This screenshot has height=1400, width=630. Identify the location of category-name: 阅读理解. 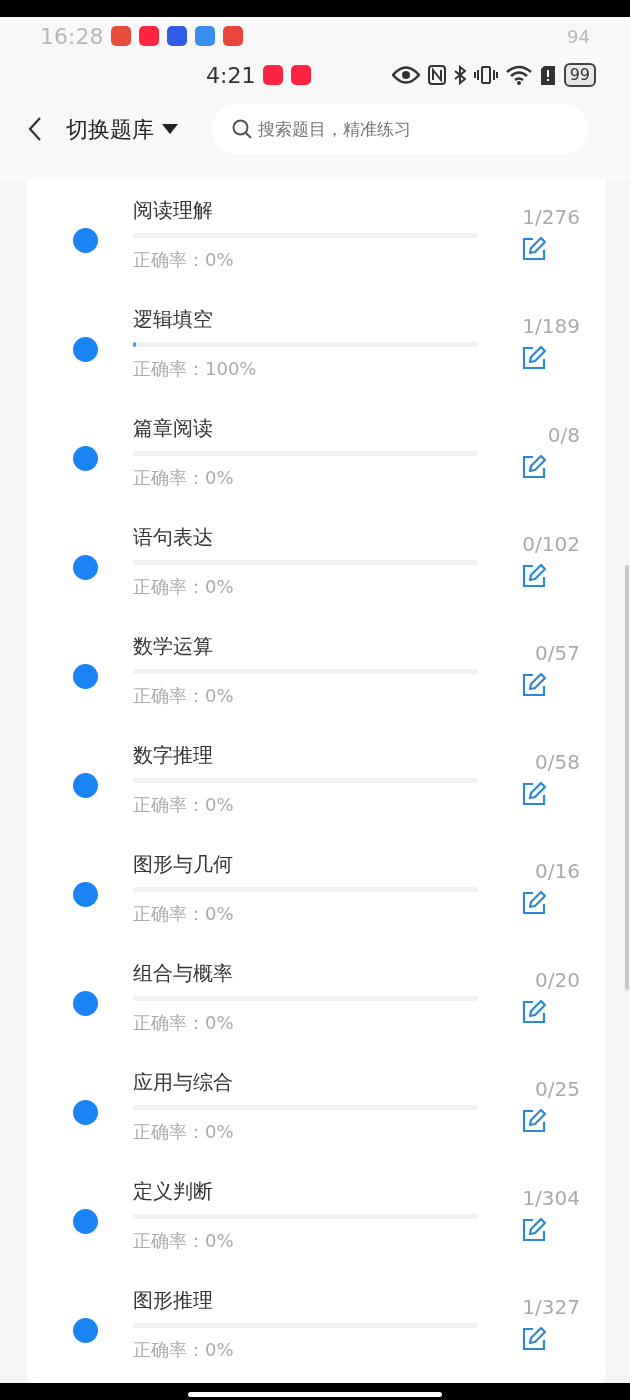
(173, 209).